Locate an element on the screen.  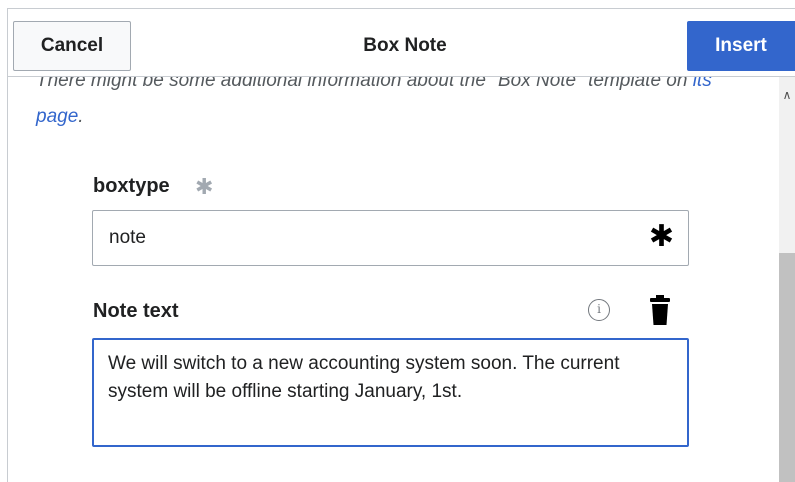
info-circle-icon: i is located at coordinates (599, 310).